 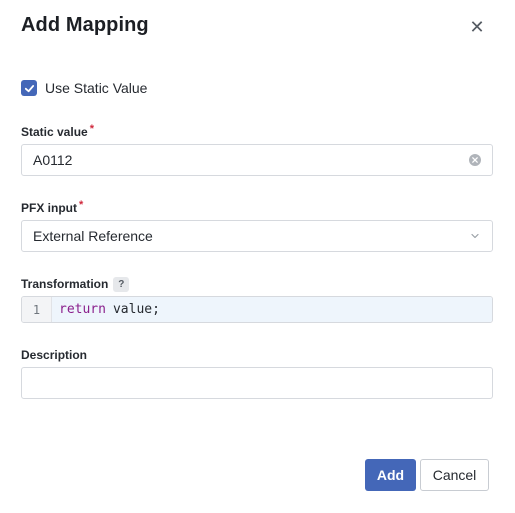 I want to click on use-static-value-checkbox, so click(x=29, y=88).